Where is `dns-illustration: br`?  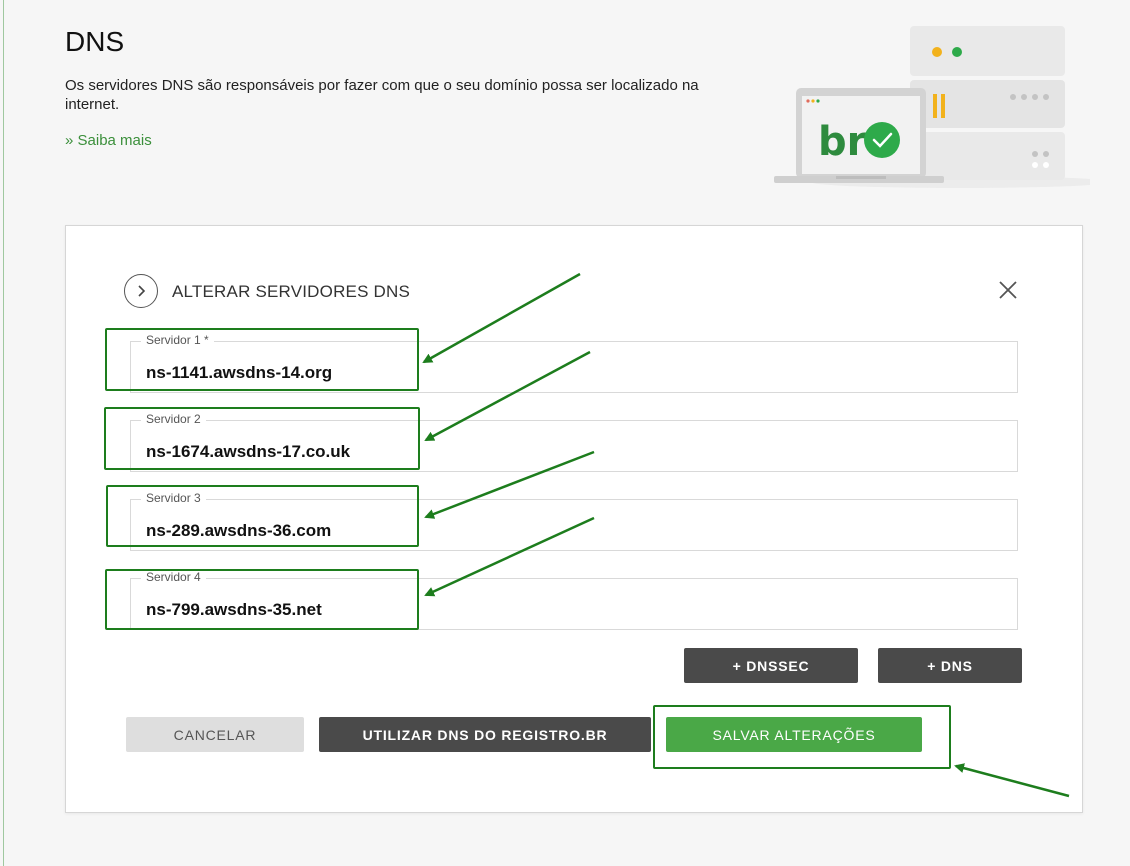 dns-illustration: br is located at coordinates (932, 107).